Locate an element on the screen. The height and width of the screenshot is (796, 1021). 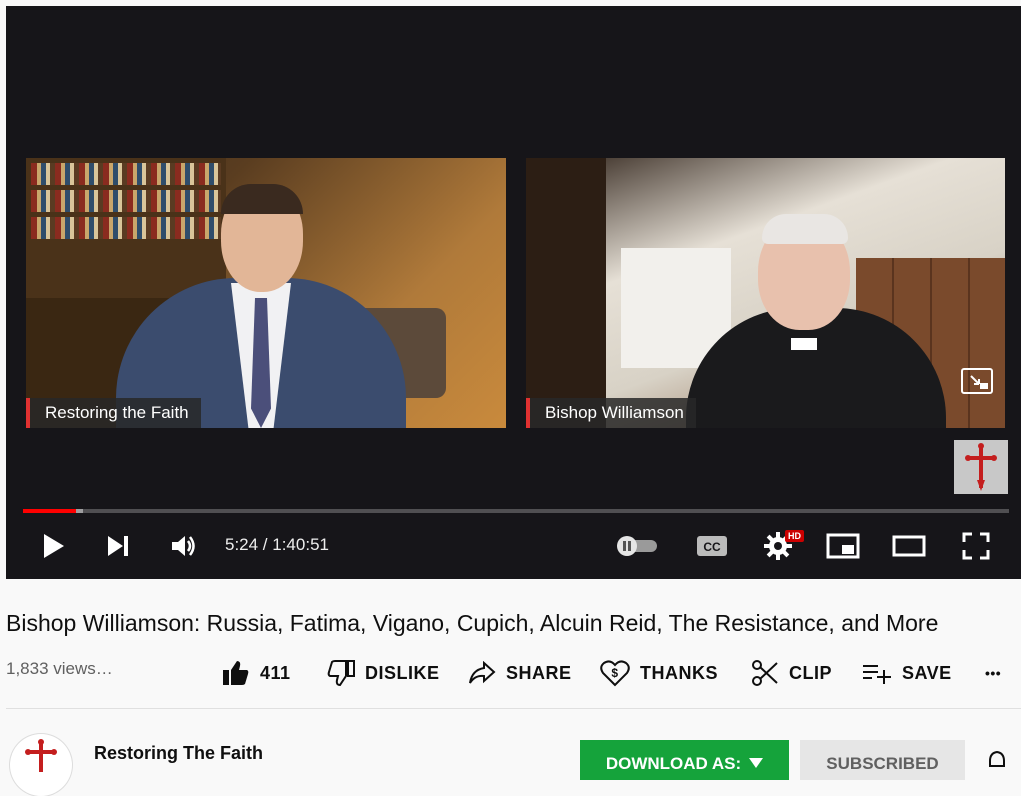
fullscreen-icon is located at coordinates (976, 546).